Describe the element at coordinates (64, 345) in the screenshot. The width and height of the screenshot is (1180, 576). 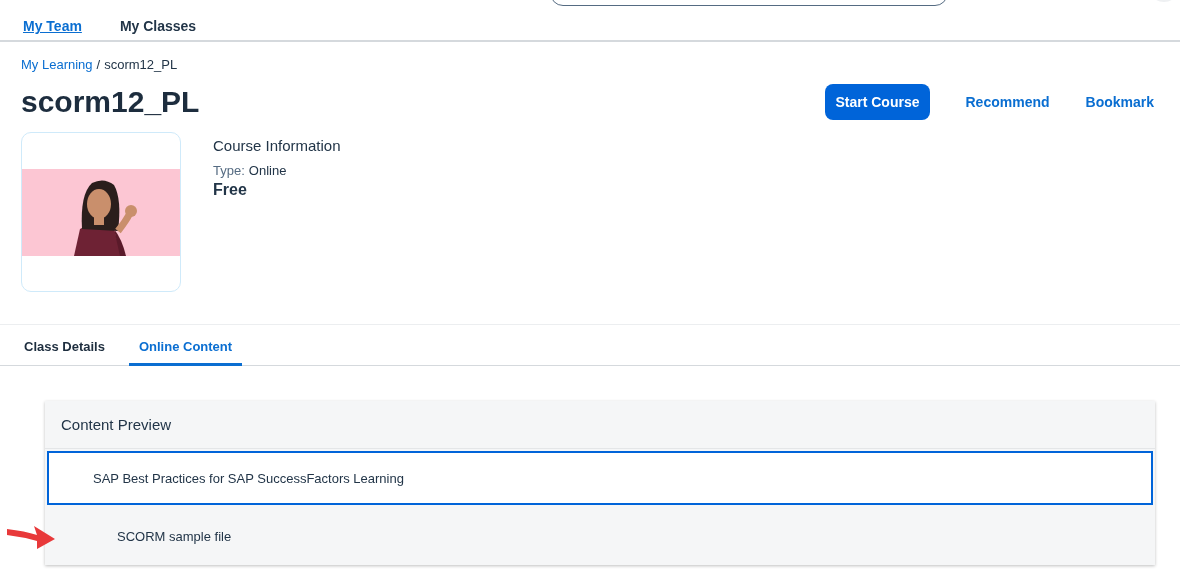
I see `tab: Class Details` at that location.